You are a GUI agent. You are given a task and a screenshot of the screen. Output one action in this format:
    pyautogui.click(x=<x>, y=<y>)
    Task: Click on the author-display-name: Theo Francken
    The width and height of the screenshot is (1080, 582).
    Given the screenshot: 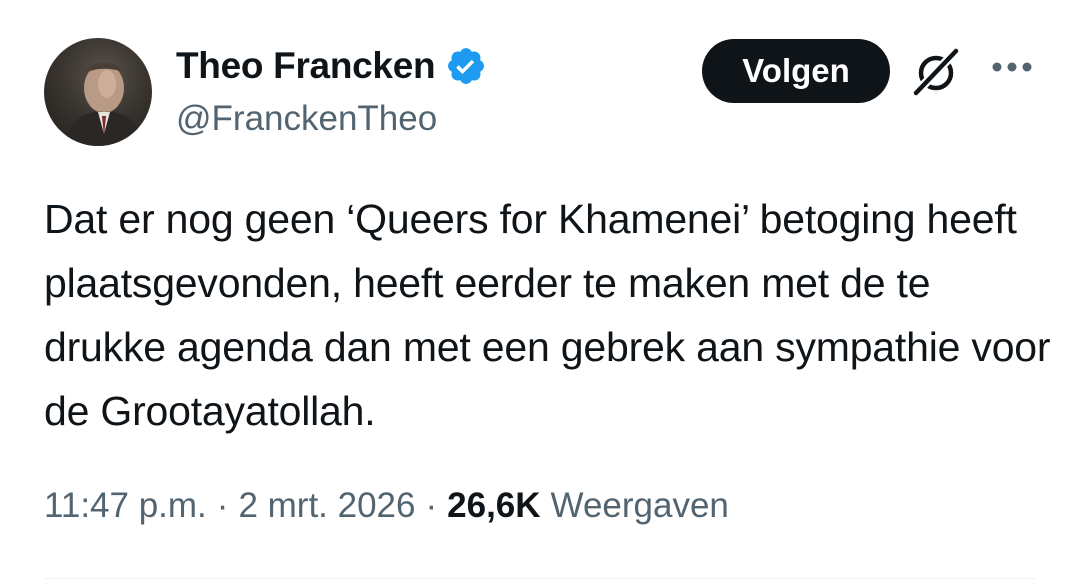 What is the action you would take?
    pyautogui.click(x=306, y=66)
    